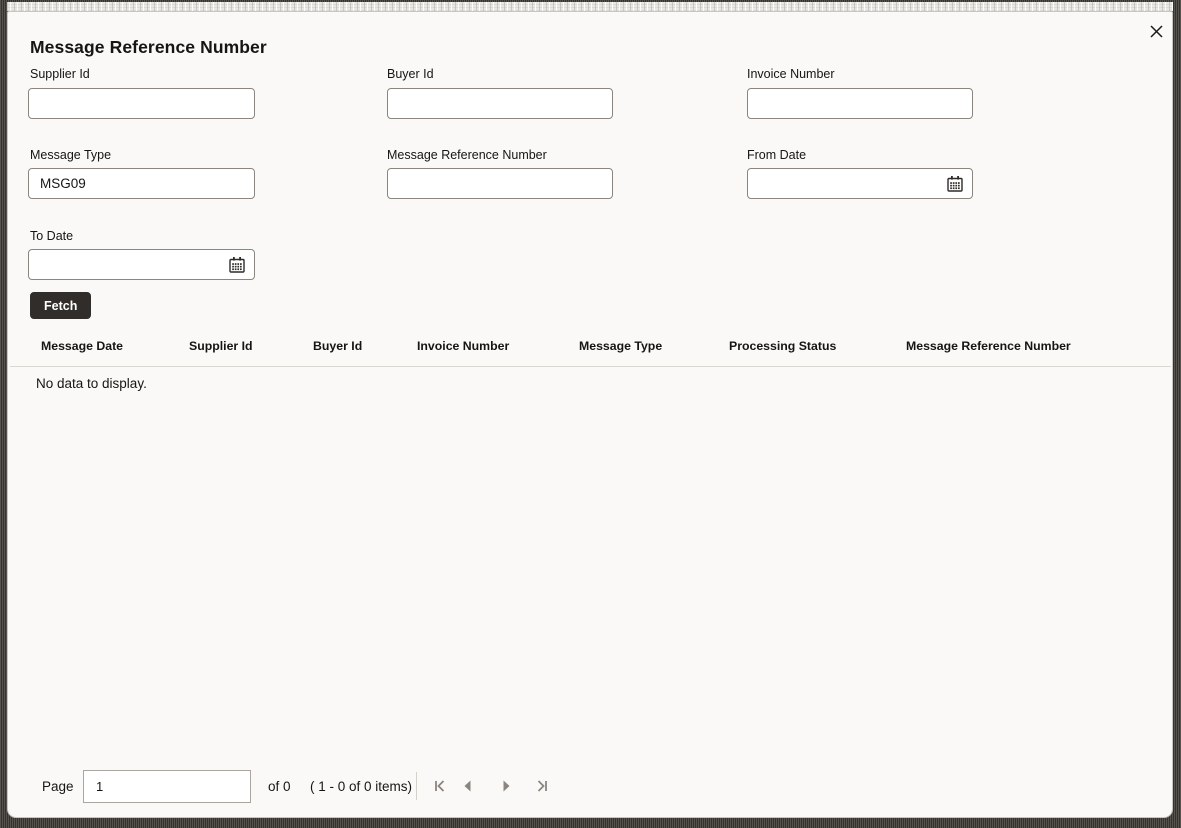 Image resolution: width=1181 pixels, height=828 pixels. Describe the element at coordinates (58, 786) in the screenshot. I see `page-label: Page` at that location.